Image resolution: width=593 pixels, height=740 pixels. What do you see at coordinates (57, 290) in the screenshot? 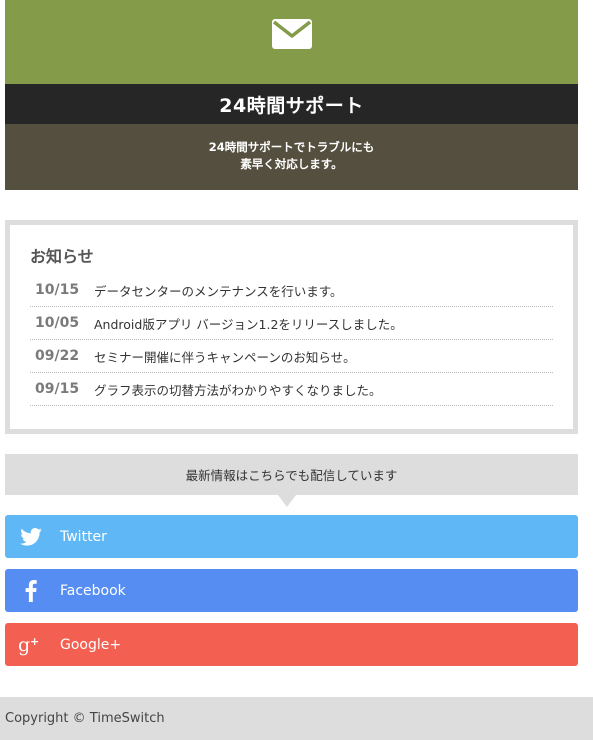
I see `news-date: 10/15` at bounding box center [57, 290].